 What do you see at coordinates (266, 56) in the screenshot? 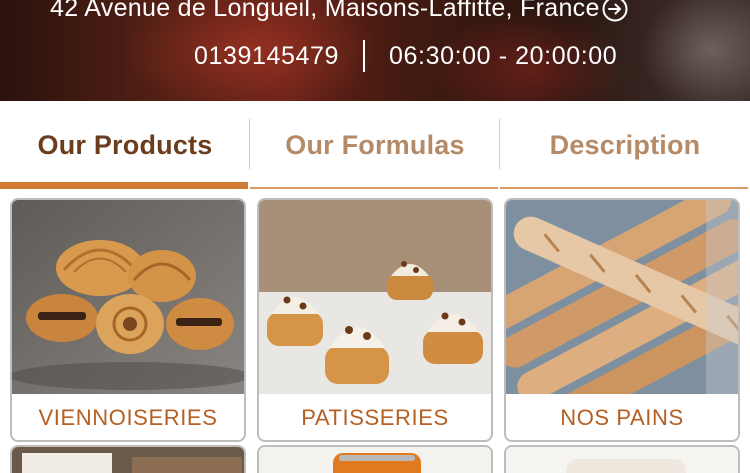
I see `store-phone: 0139145479` at bounding box center [266, 56].